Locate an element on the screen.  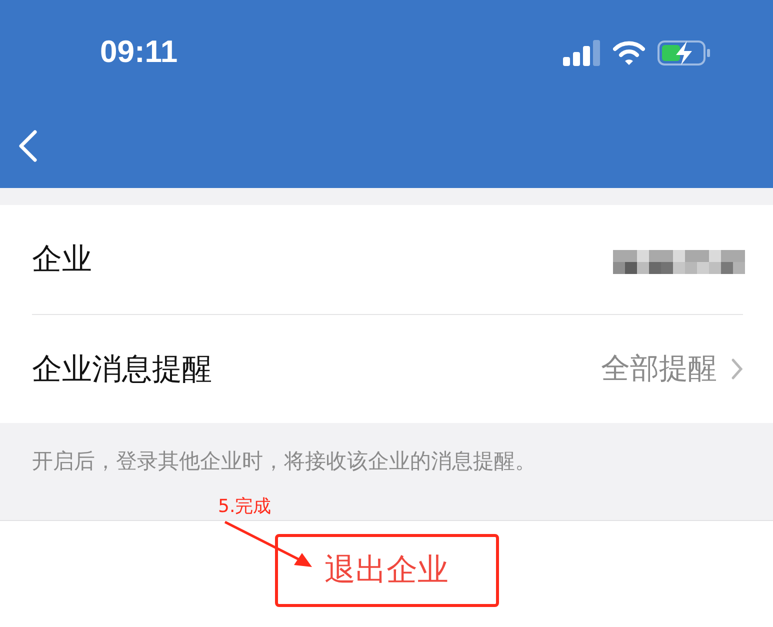
row-label: 企业 is located at coordinates (62, 260).